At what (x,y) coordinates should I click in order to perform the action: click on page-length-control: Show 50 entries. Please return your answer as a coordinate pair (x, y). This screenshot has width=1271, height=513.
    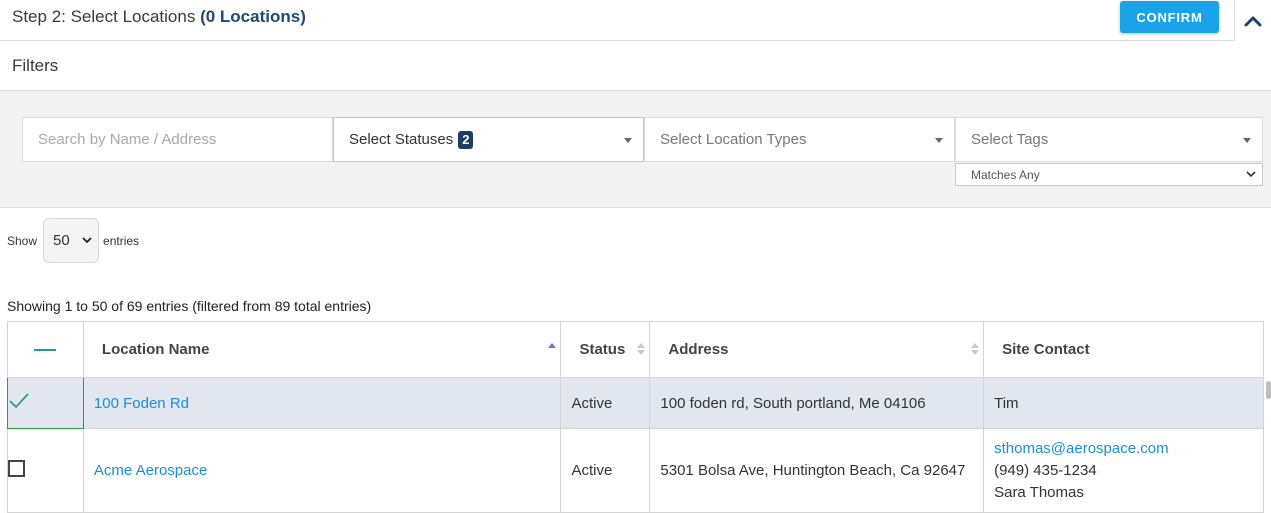
    Looking at the image, I should click on (73, 240).